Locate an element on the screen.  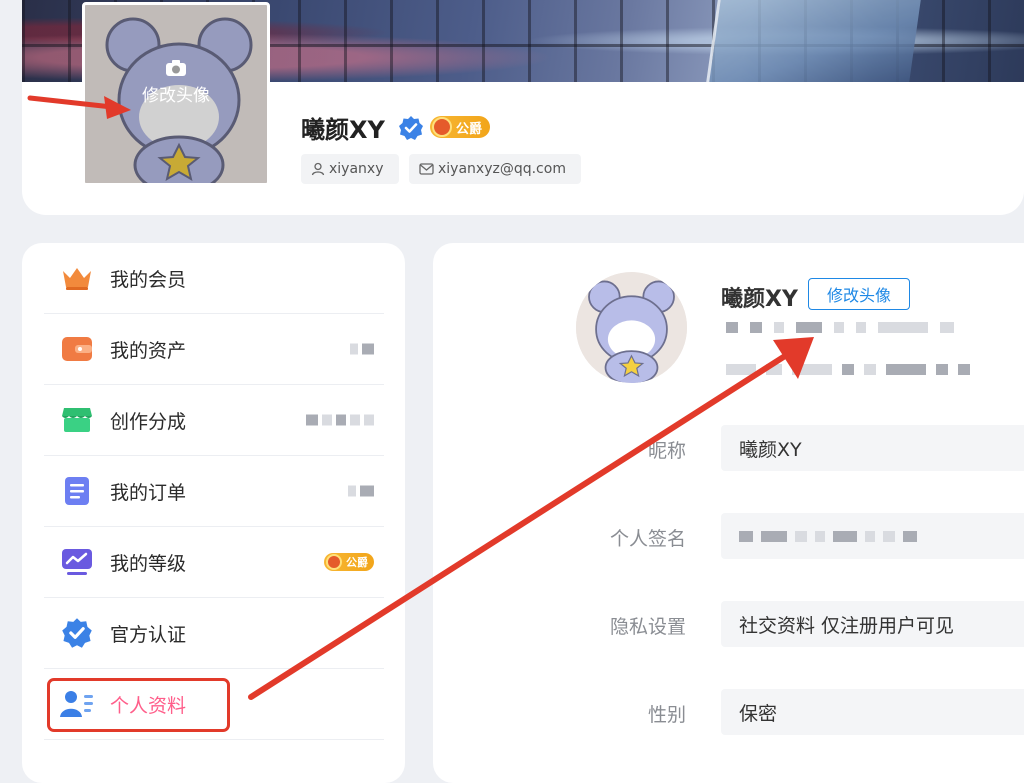
sidebar-item-label: 创作分成 is located at coordinates (148, 421).